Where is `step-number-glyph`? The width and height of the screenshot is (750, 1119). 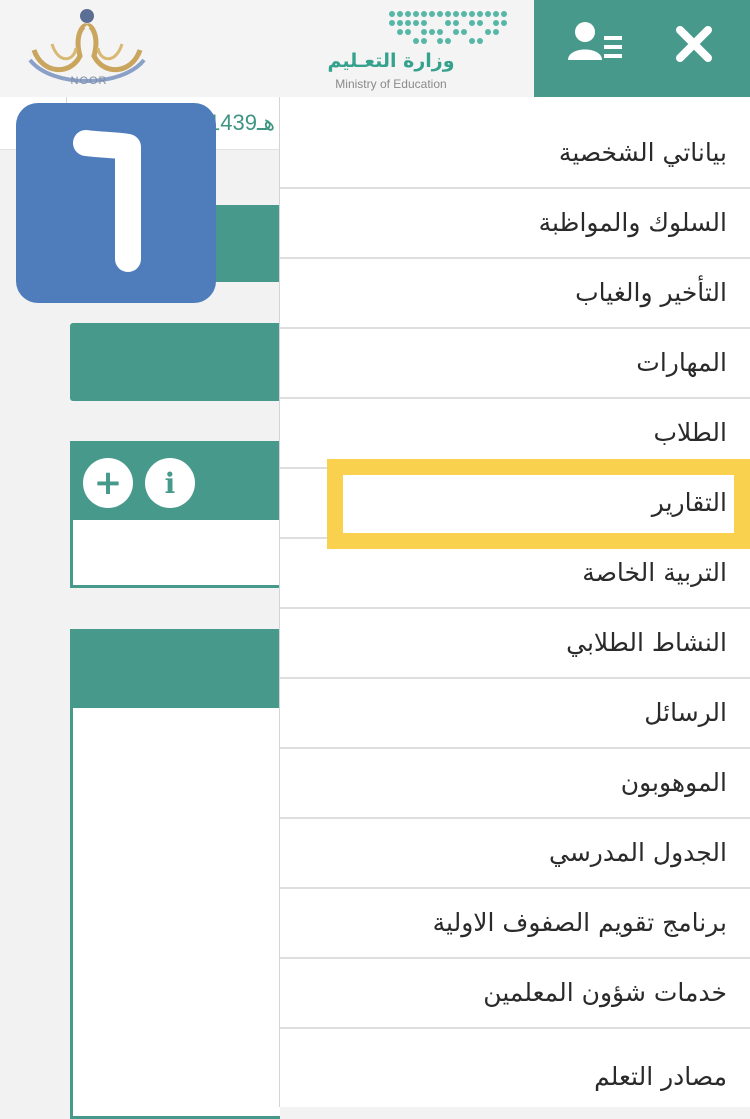 step-number-glyph is located at coordinates (107, 201).